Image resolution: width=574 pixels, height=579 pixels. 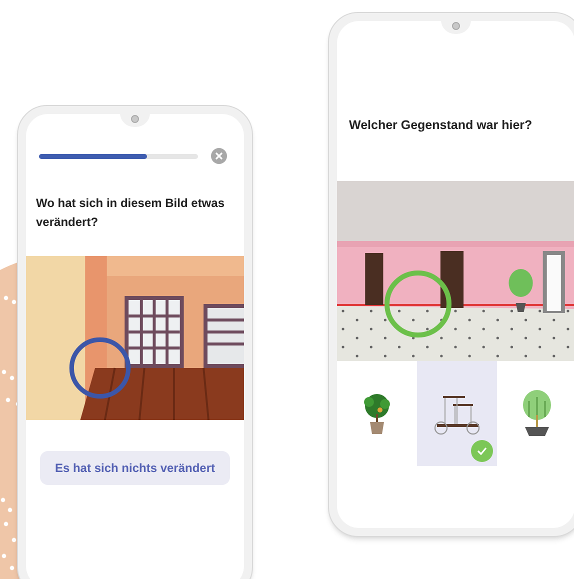 I want to click on close-icon, so click(x=219, y=156).